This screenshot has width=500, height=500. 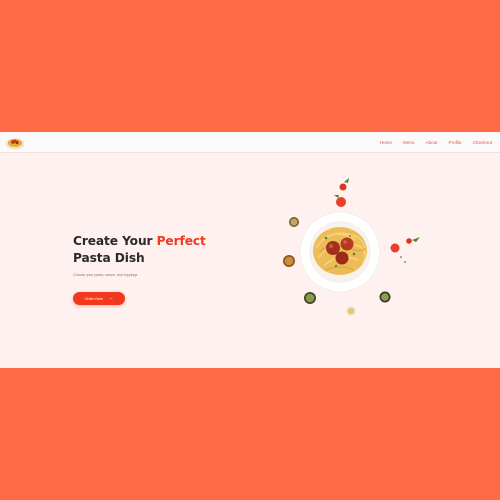 I want to click on pasta-bowl-icon, so click(x=15, y=142).